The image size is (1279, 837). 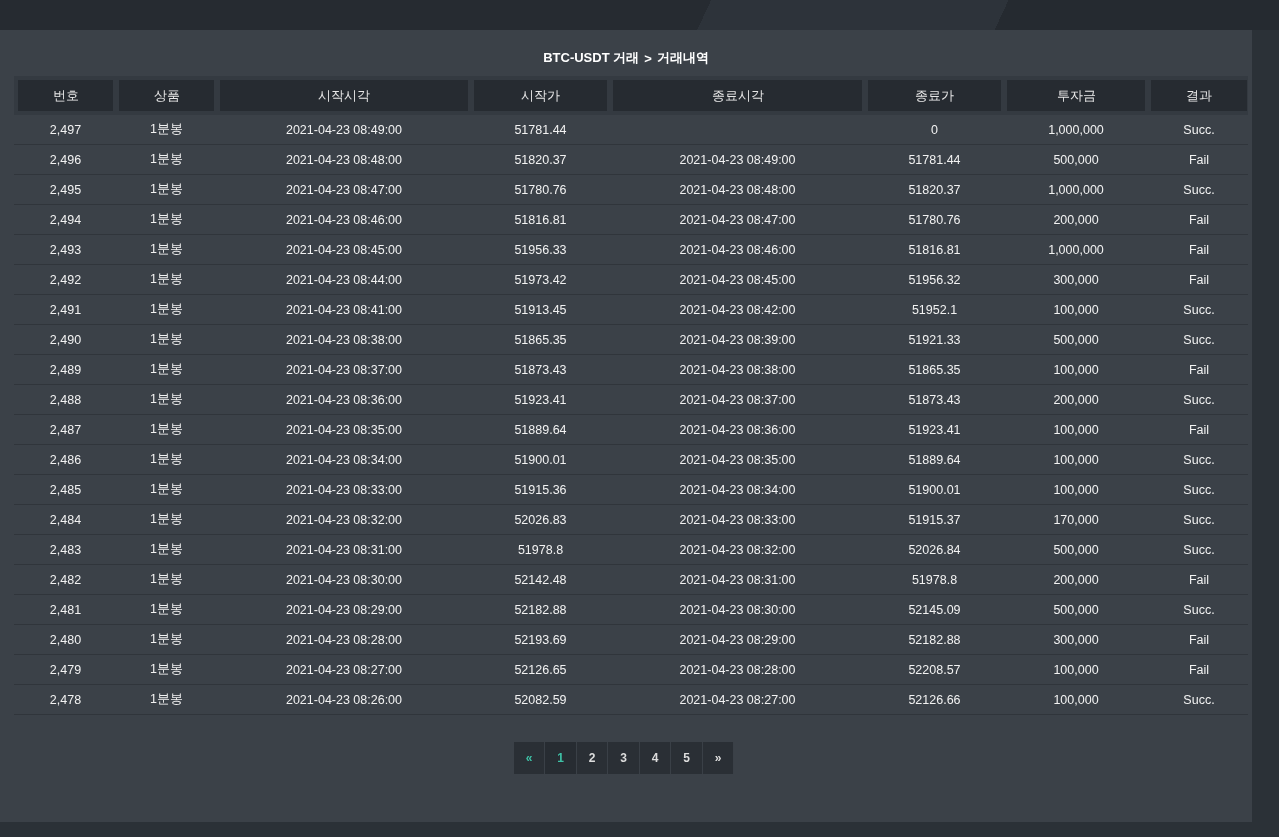 I want to click on table-cell-text: 2,490, so click(x=65, y=340).